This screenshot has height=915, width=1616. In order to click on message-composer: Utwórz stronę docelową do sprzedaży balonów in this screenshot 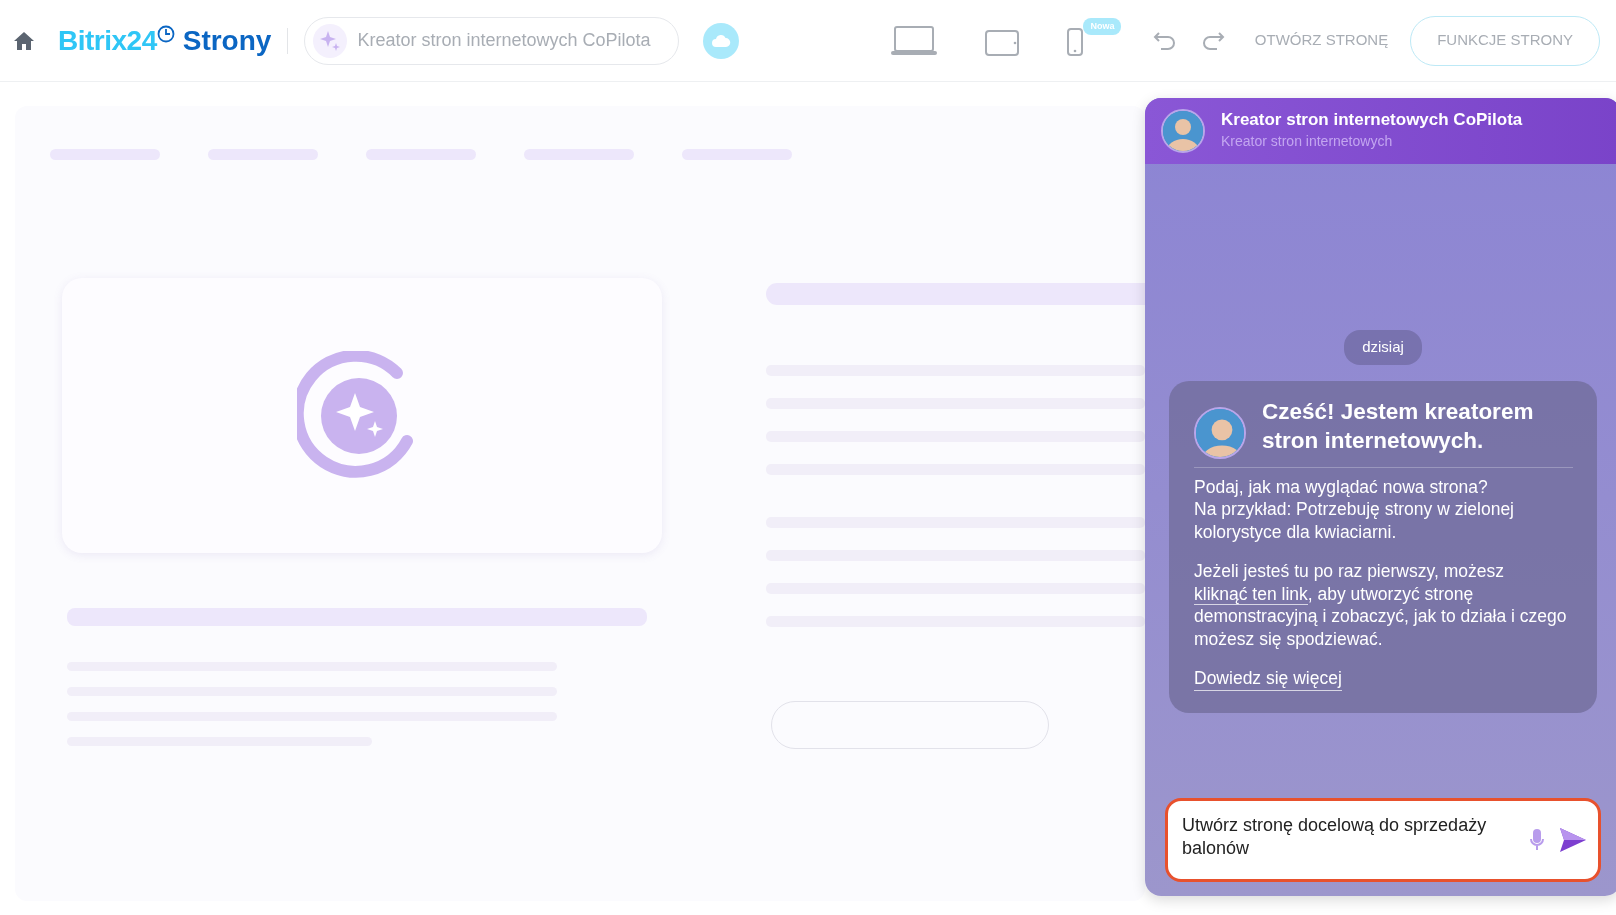, I will do `click(1383, 840)`.